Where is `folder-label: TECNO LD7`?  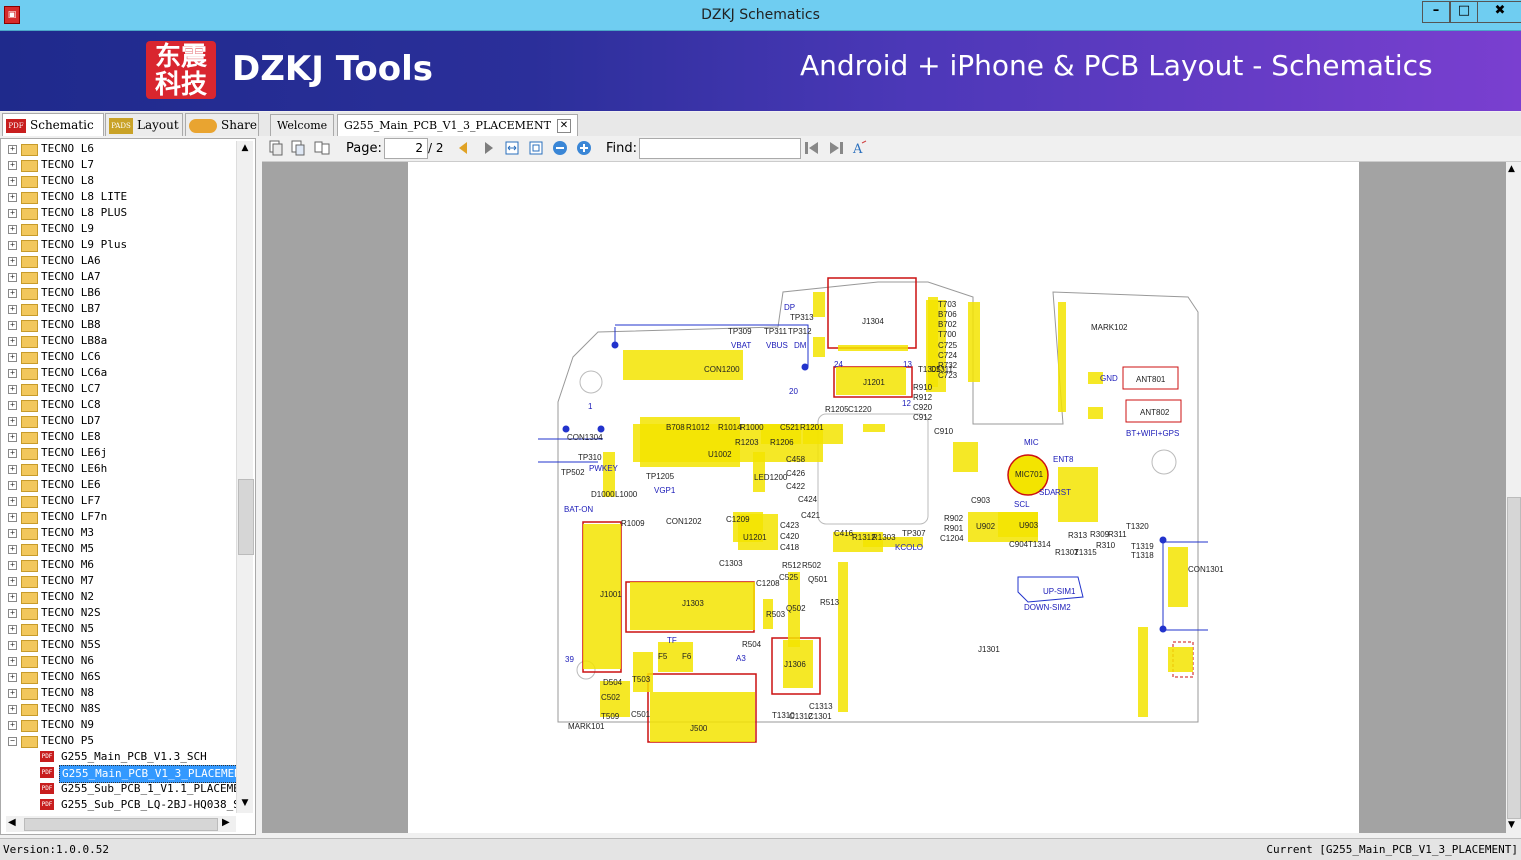 folder-label: TECNO LD7 is located at coordinates (71, 420).